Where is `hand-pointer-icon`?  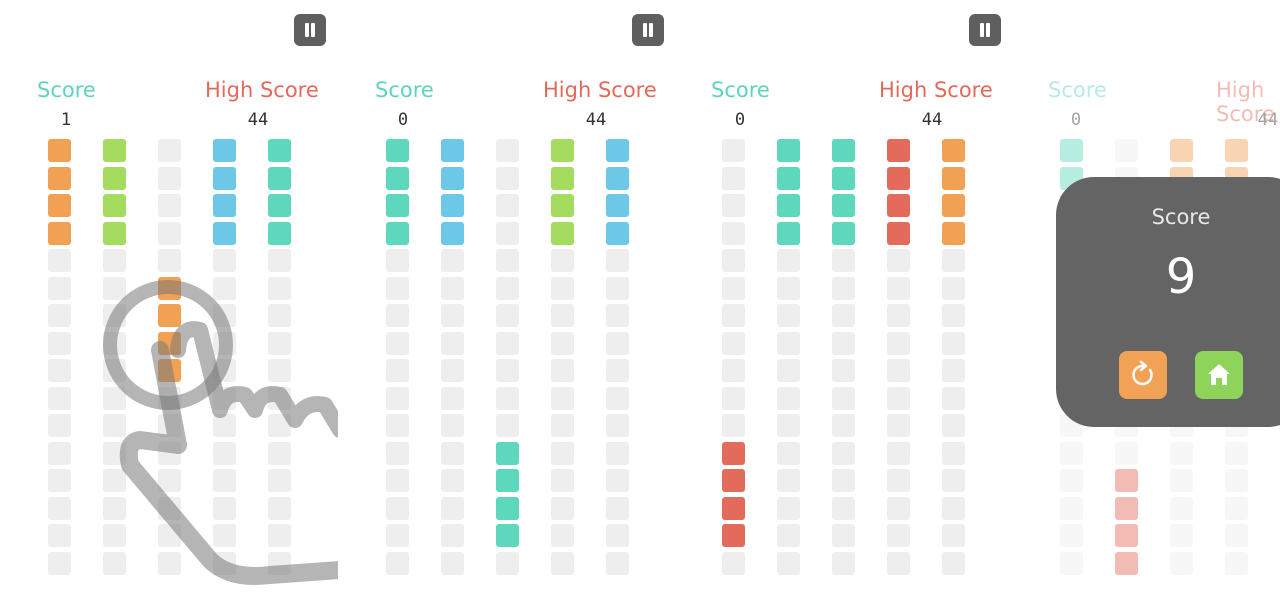
hand-pointer-icon is located at coordinates (220, 432).